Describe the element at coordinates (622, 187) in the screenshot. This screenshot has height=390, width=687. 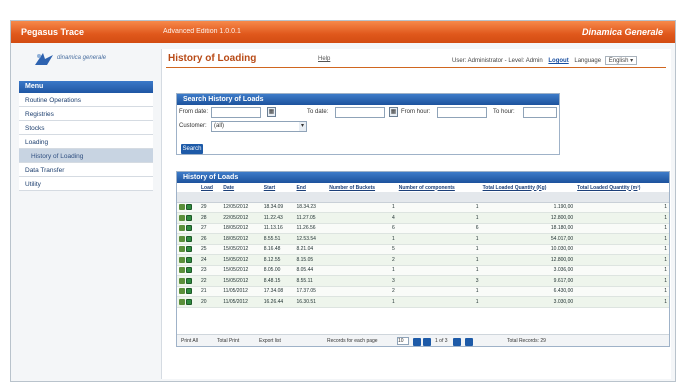
I see `column-header-quantity-m3: Total Loaded Quantity (m³)` at that location.